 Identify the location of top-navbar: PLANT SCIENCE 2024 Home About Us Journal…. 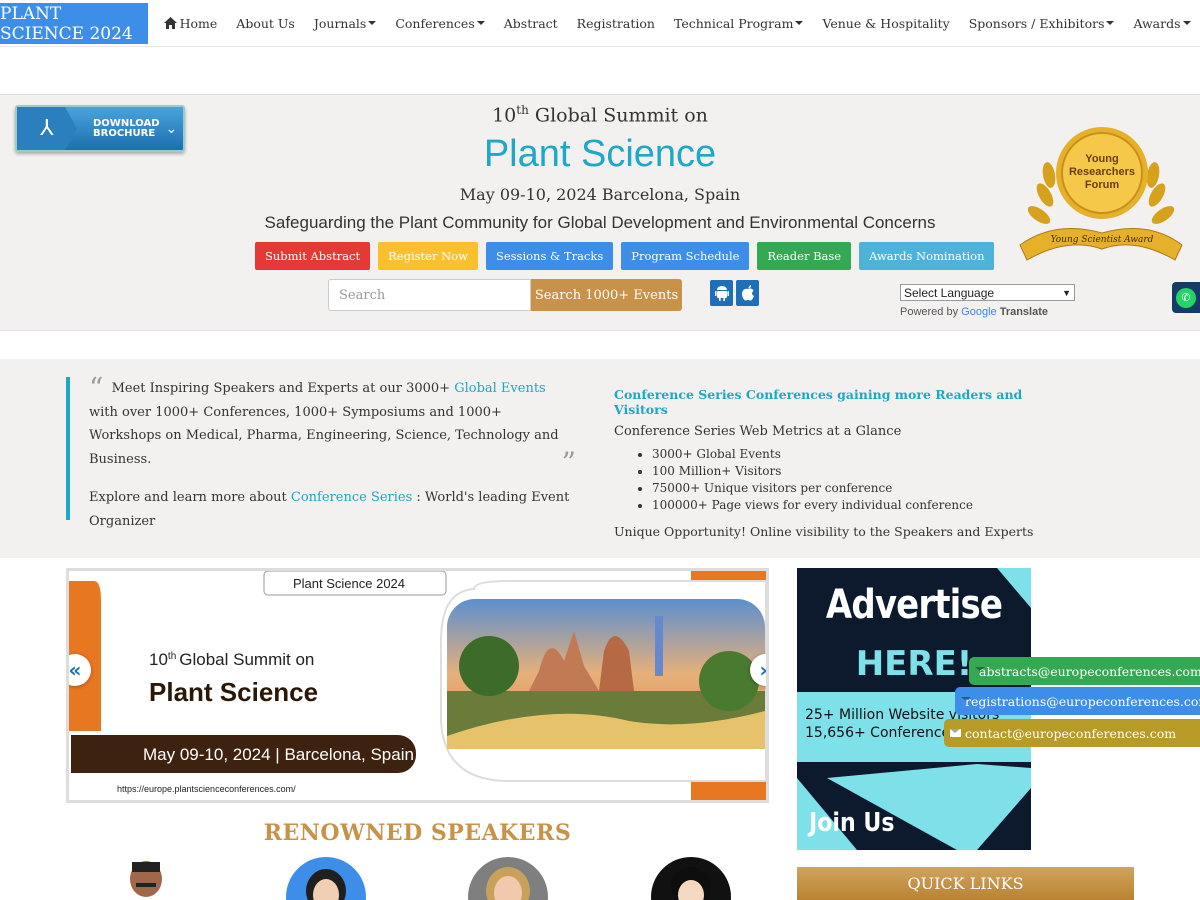
(600, 23).